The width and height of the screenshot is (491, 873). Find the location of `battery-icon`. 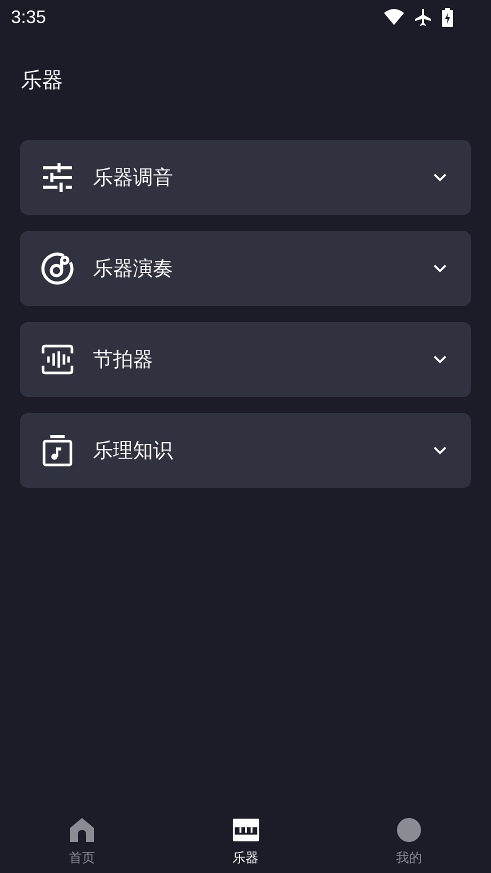

battery-icon is located at coordinates (447, 17).